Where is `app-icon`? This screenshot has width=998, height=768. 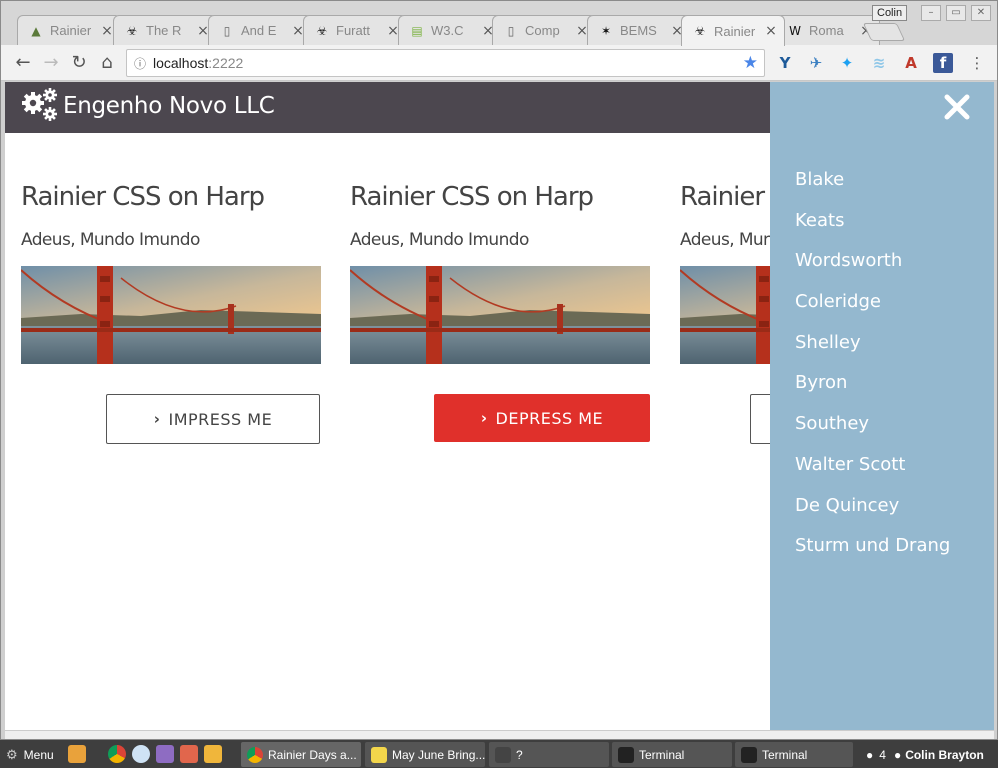
app-icon is located at coordinates (503, 754).